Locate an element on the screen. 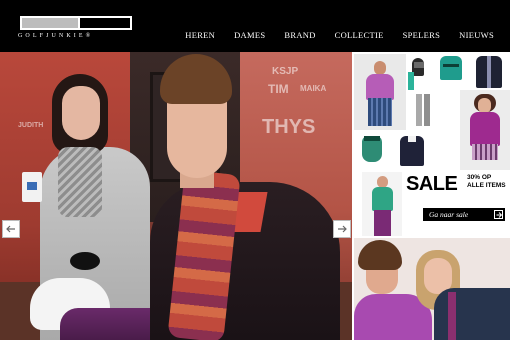  arrow-right-glyph is located at coordinates (499, 214).